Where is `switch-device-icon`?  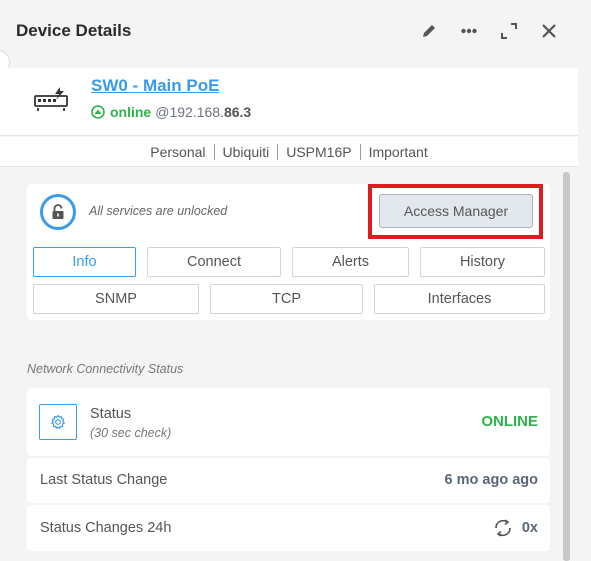 switch-device-icon is located at coordinates (52, 101).